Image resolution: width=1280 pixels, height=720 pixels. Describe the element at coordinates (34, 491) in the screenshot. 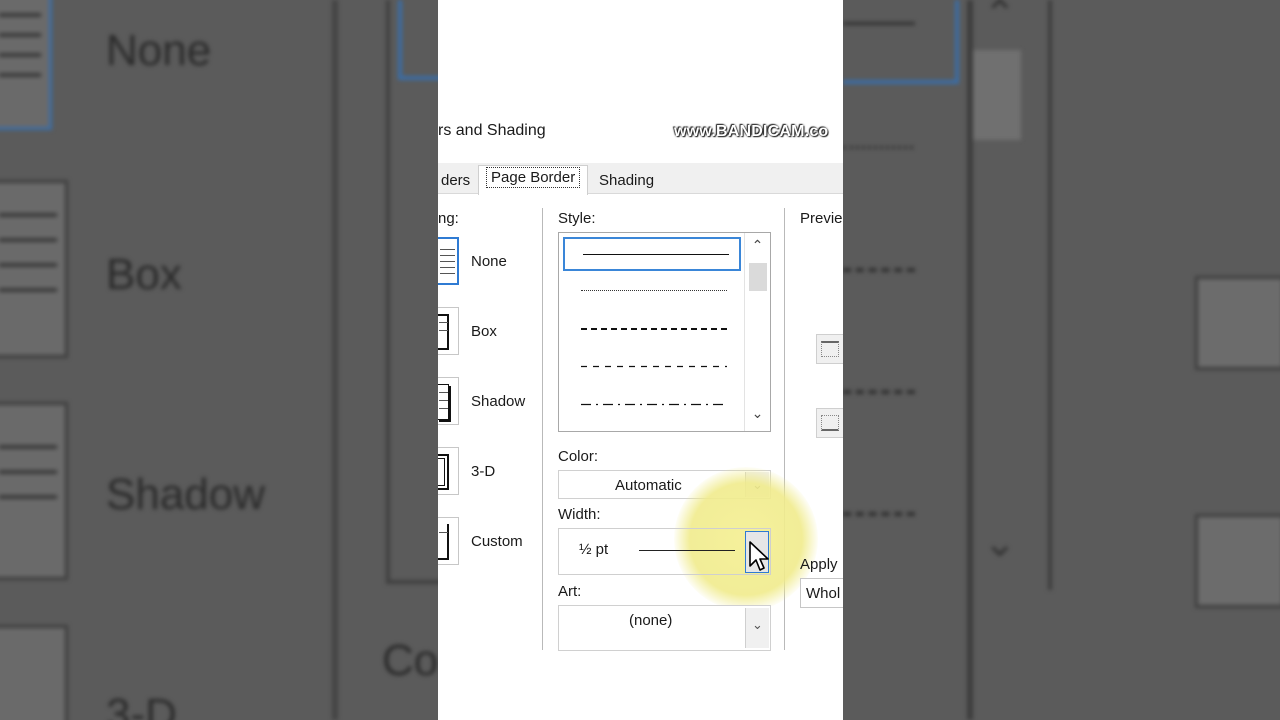

I see `bg-shadow-icon` at that location.